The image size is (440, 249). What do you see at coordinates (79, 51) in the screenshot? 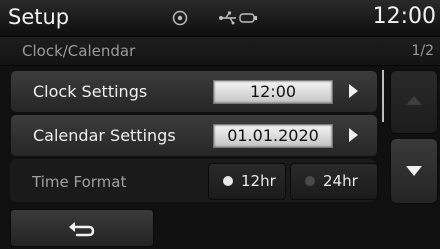
I see `section-title: Clock/Calendar` at bounding box center [79, 51].